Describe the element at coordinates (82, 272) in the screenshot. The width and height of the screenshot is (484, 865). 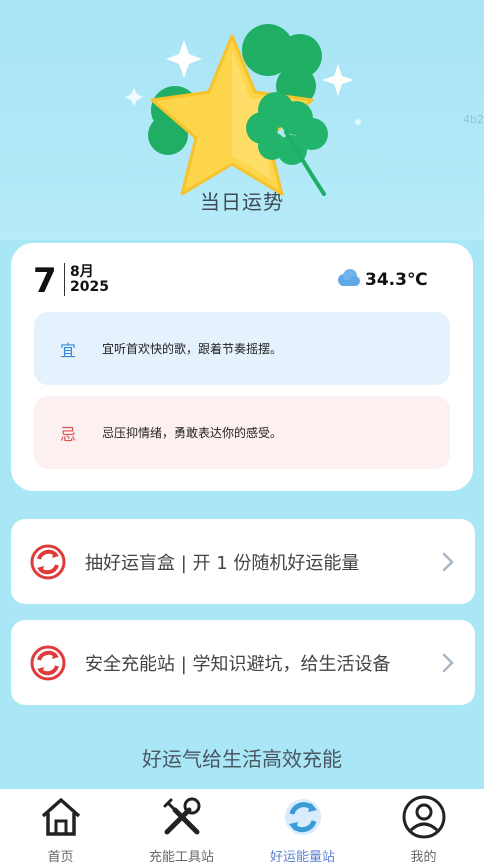
I see `date-month: 8月` at that location.